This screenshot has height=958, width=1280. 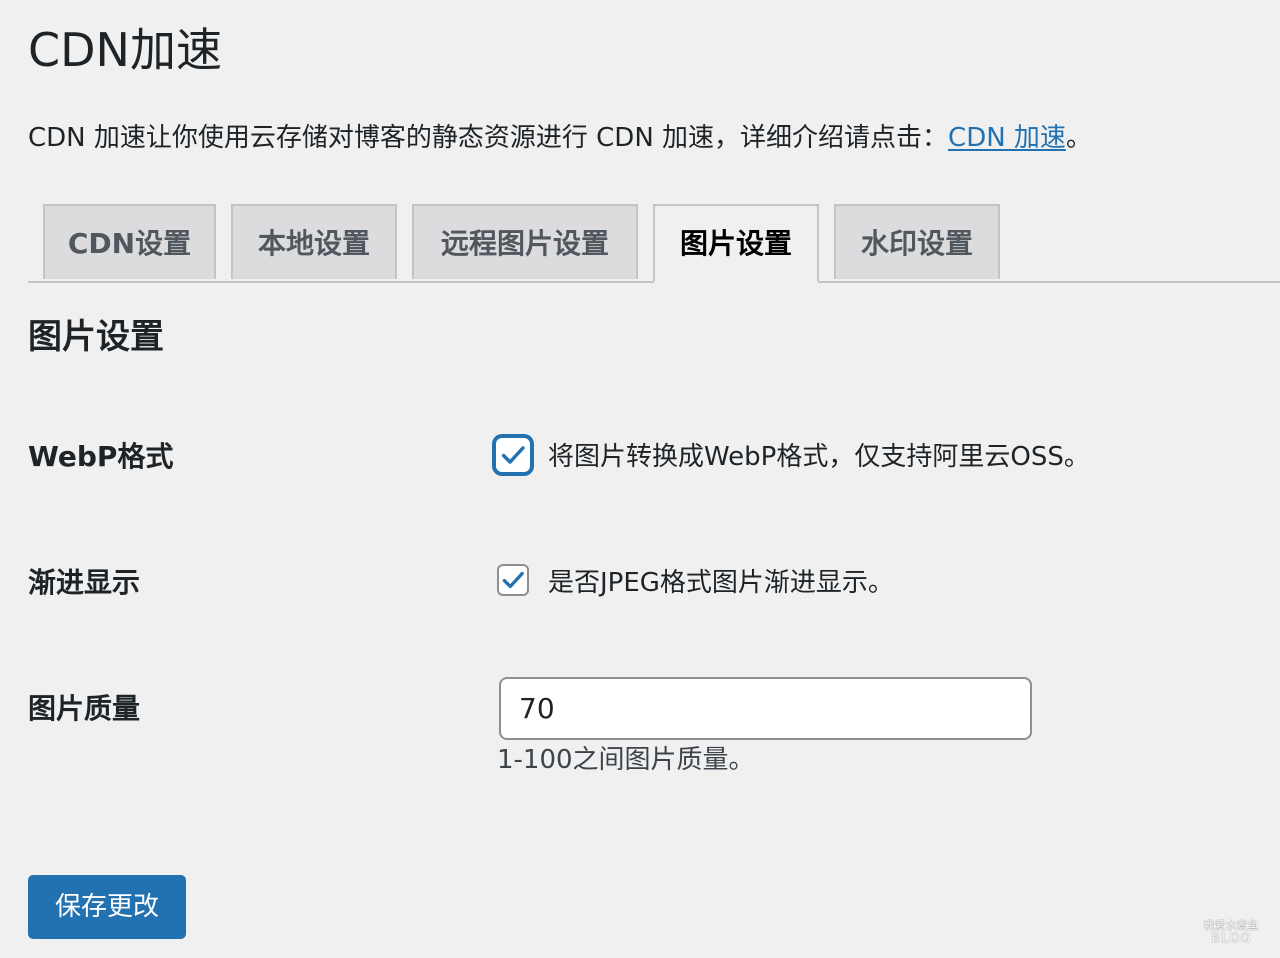 I want to click on quality-input, so click(x=765, y=708).